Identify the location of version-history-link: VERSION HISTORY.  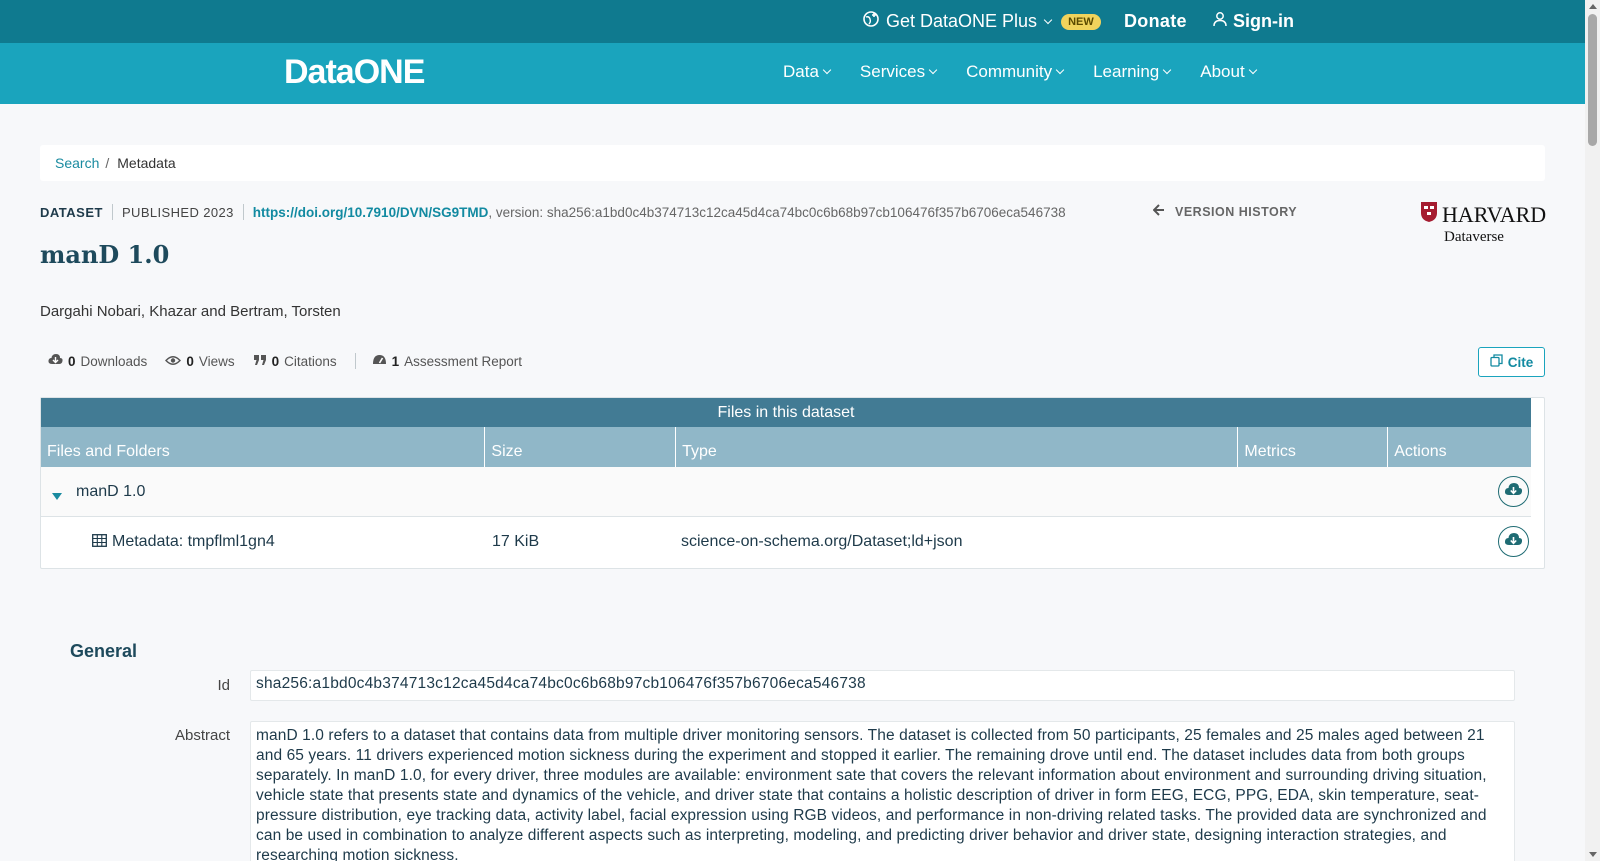
(1225, 211).